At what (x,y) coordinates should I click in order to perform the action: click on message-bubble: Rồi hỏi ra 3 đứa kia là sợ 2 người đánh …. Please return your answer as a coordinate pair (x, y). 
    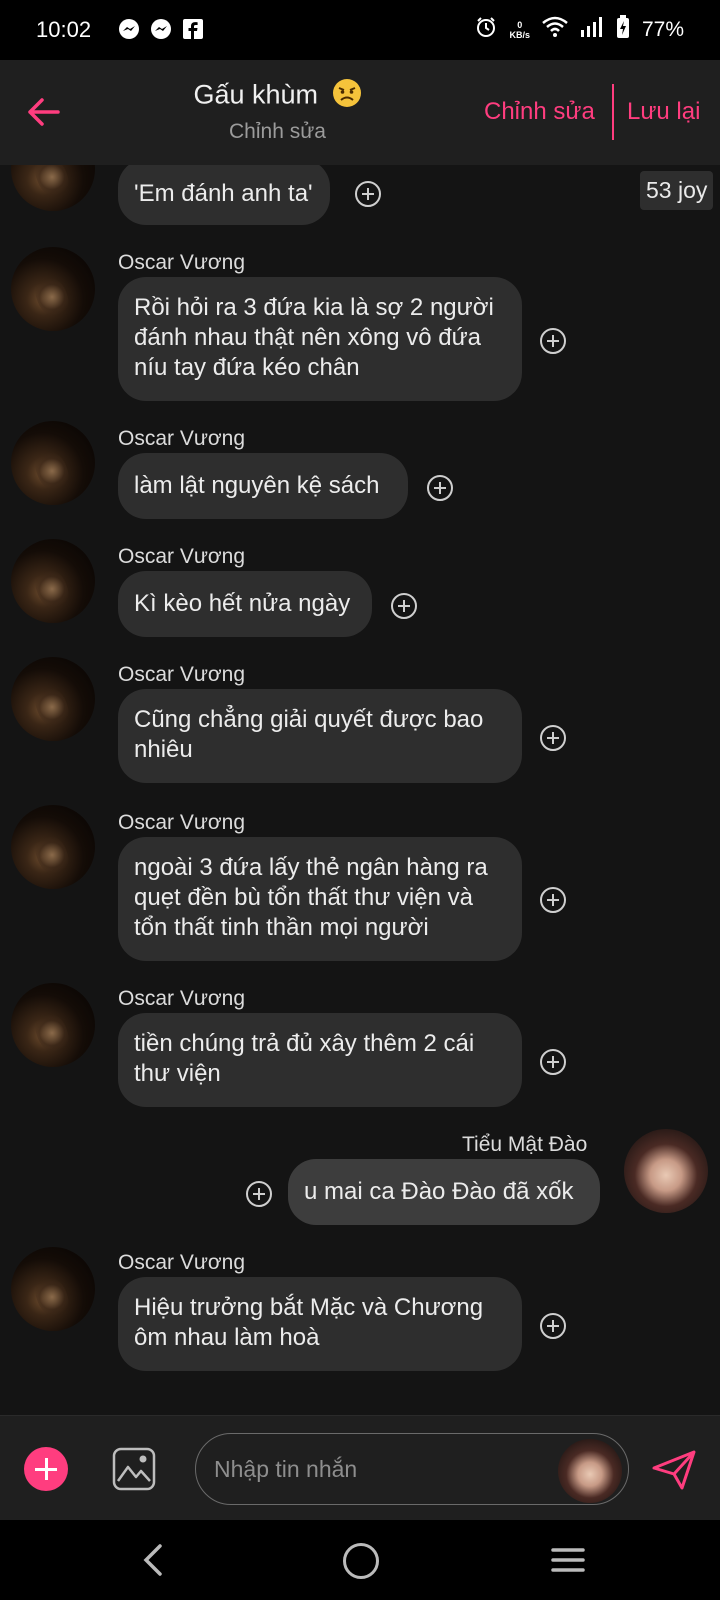
    Looking at the image, I should click on (320, 339).